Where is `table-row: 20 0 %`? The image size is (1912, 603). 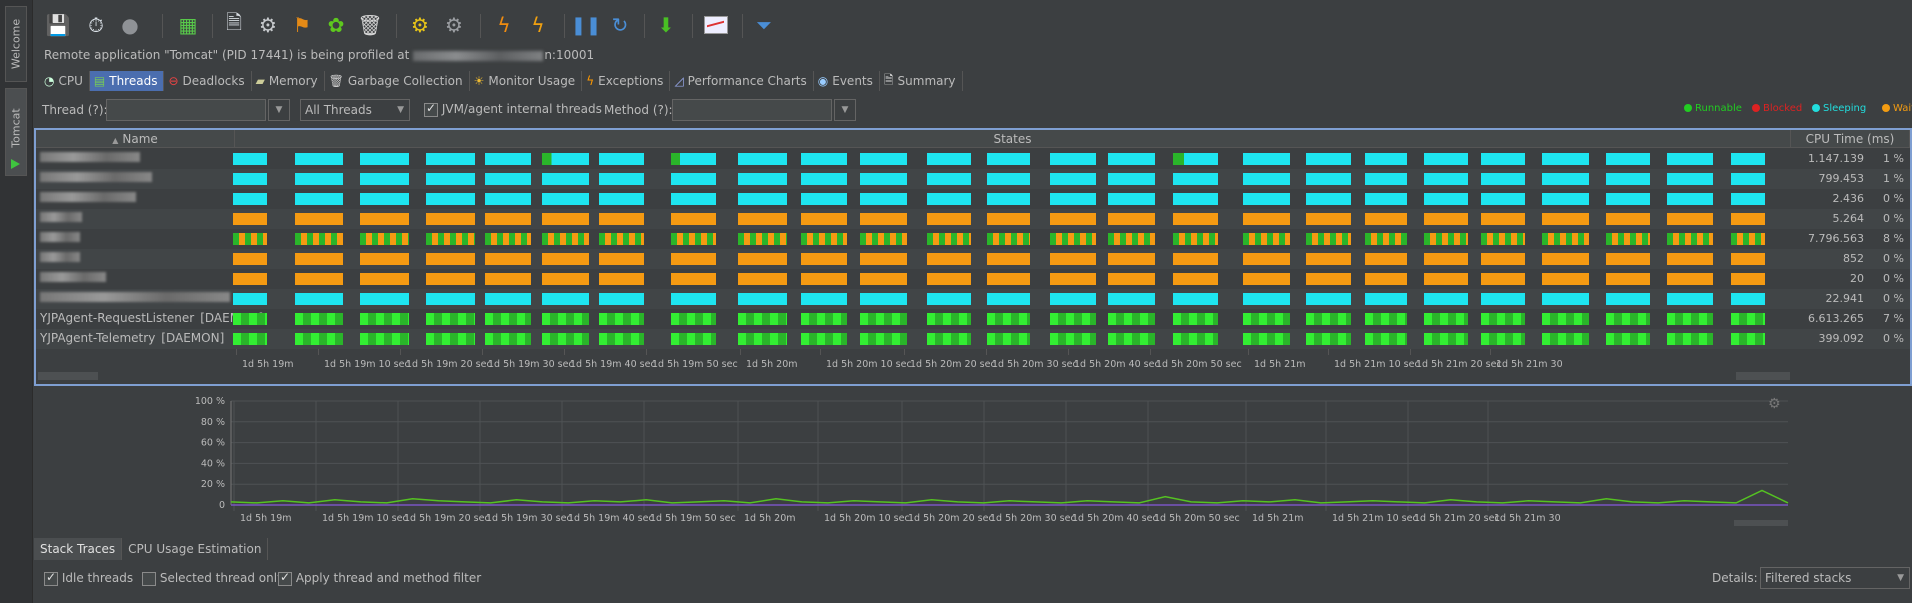
table-row: 20 0 % is located at coordinates (973, 279).